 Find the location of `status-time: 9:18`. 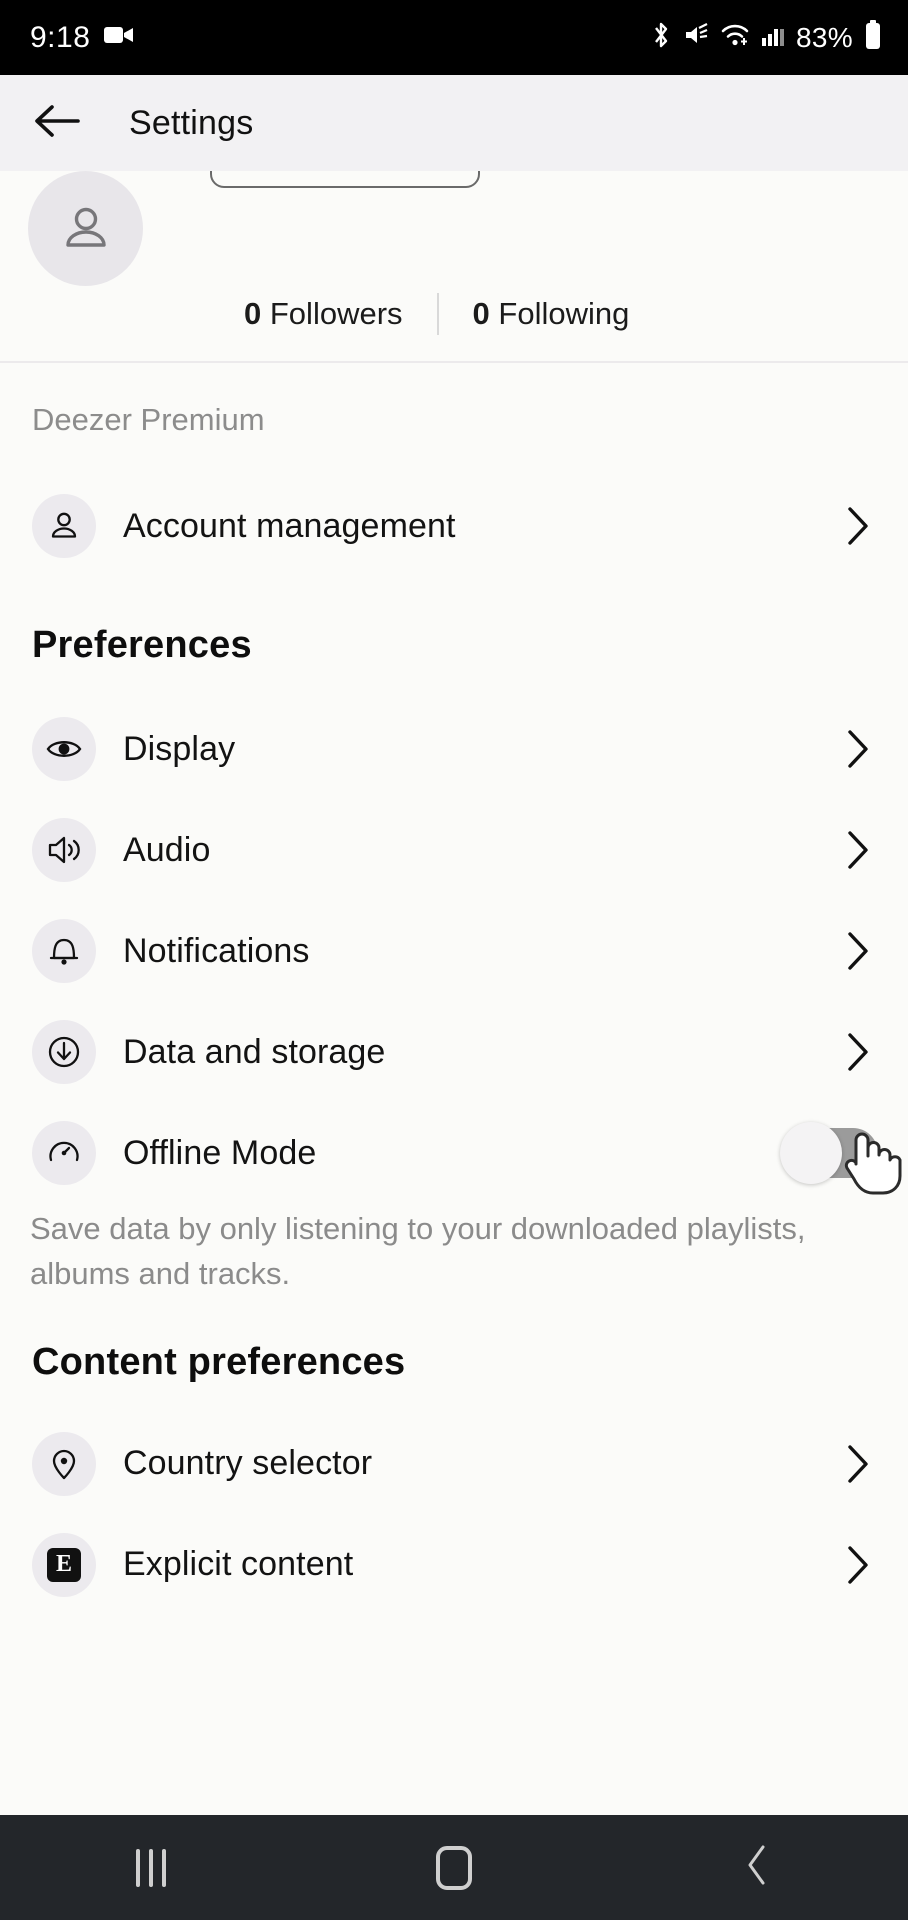

status-time: 9:18 is located at coordinates (60, 37).